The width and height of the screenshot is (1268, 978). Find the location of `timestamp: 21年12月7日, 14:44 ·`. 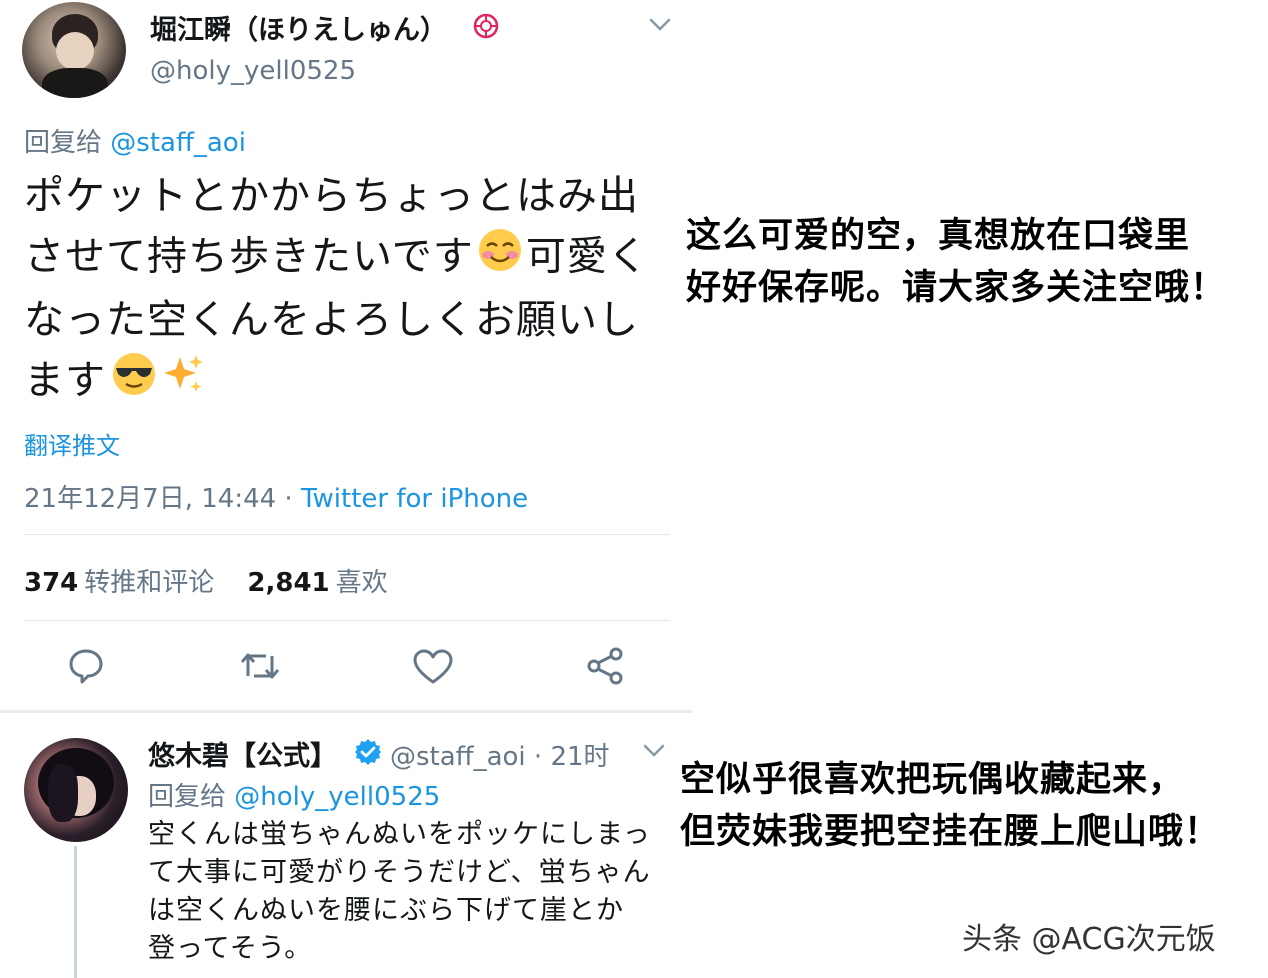

timestamp: 21年12月7日, 14:44 · is located at coordinates (162, 499).